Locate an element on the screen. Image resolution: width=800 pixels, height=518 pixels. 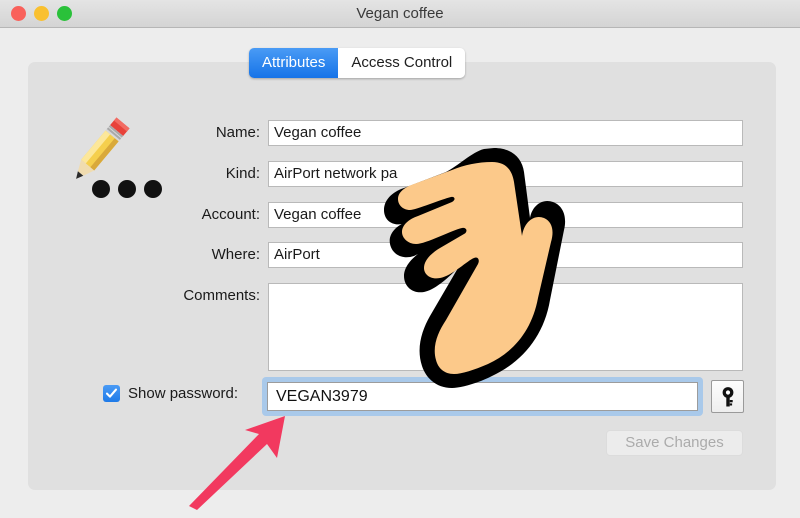
password-field: VEGAN3979 is located at coordinates (482, 396).